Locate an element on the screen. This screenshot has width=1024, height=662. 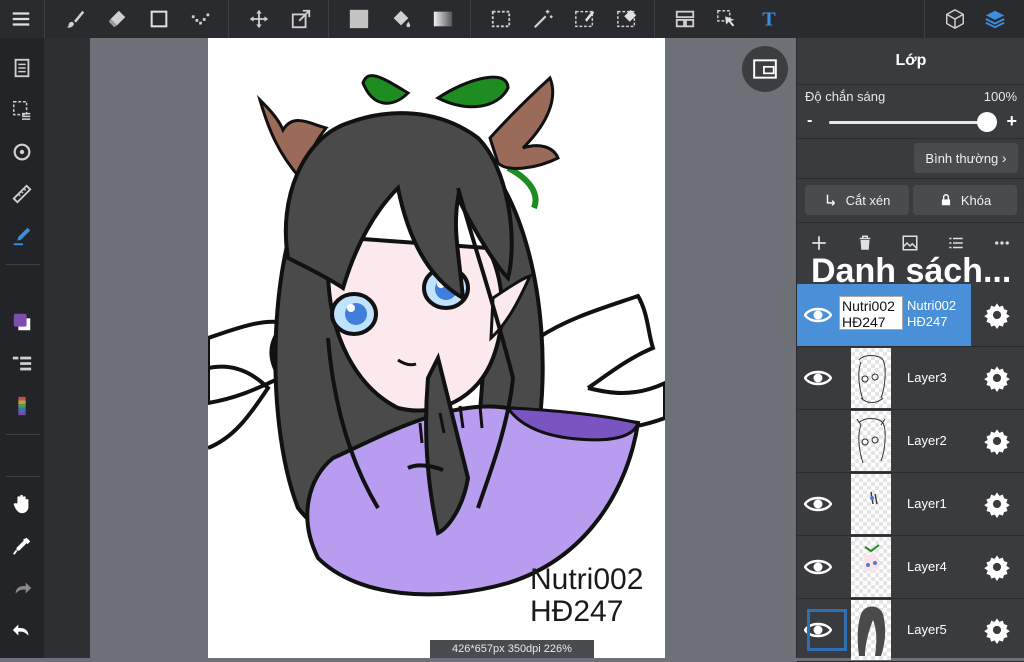
select-eraser-icon is located at coordinates (627, 19).